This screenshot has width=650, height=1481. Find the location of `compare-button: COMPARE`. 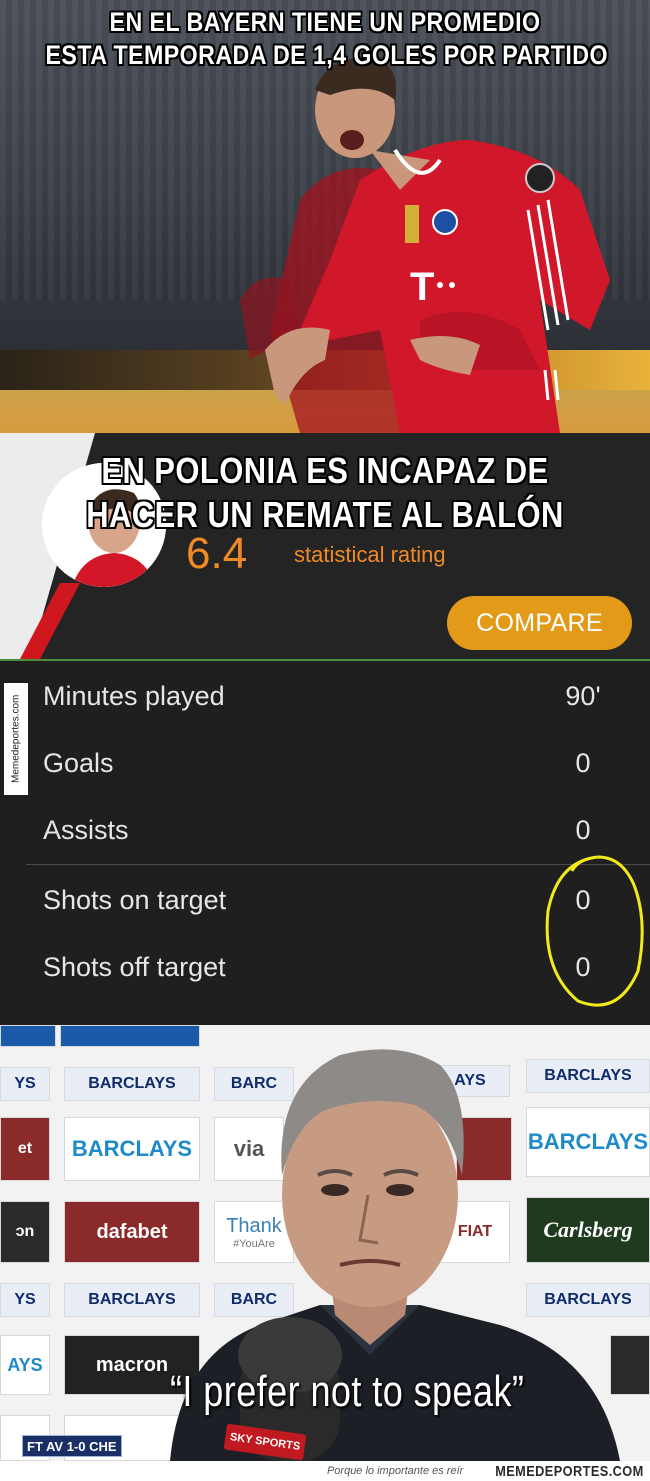

compare-button: COMPARE is located at coordinates (539, 623).